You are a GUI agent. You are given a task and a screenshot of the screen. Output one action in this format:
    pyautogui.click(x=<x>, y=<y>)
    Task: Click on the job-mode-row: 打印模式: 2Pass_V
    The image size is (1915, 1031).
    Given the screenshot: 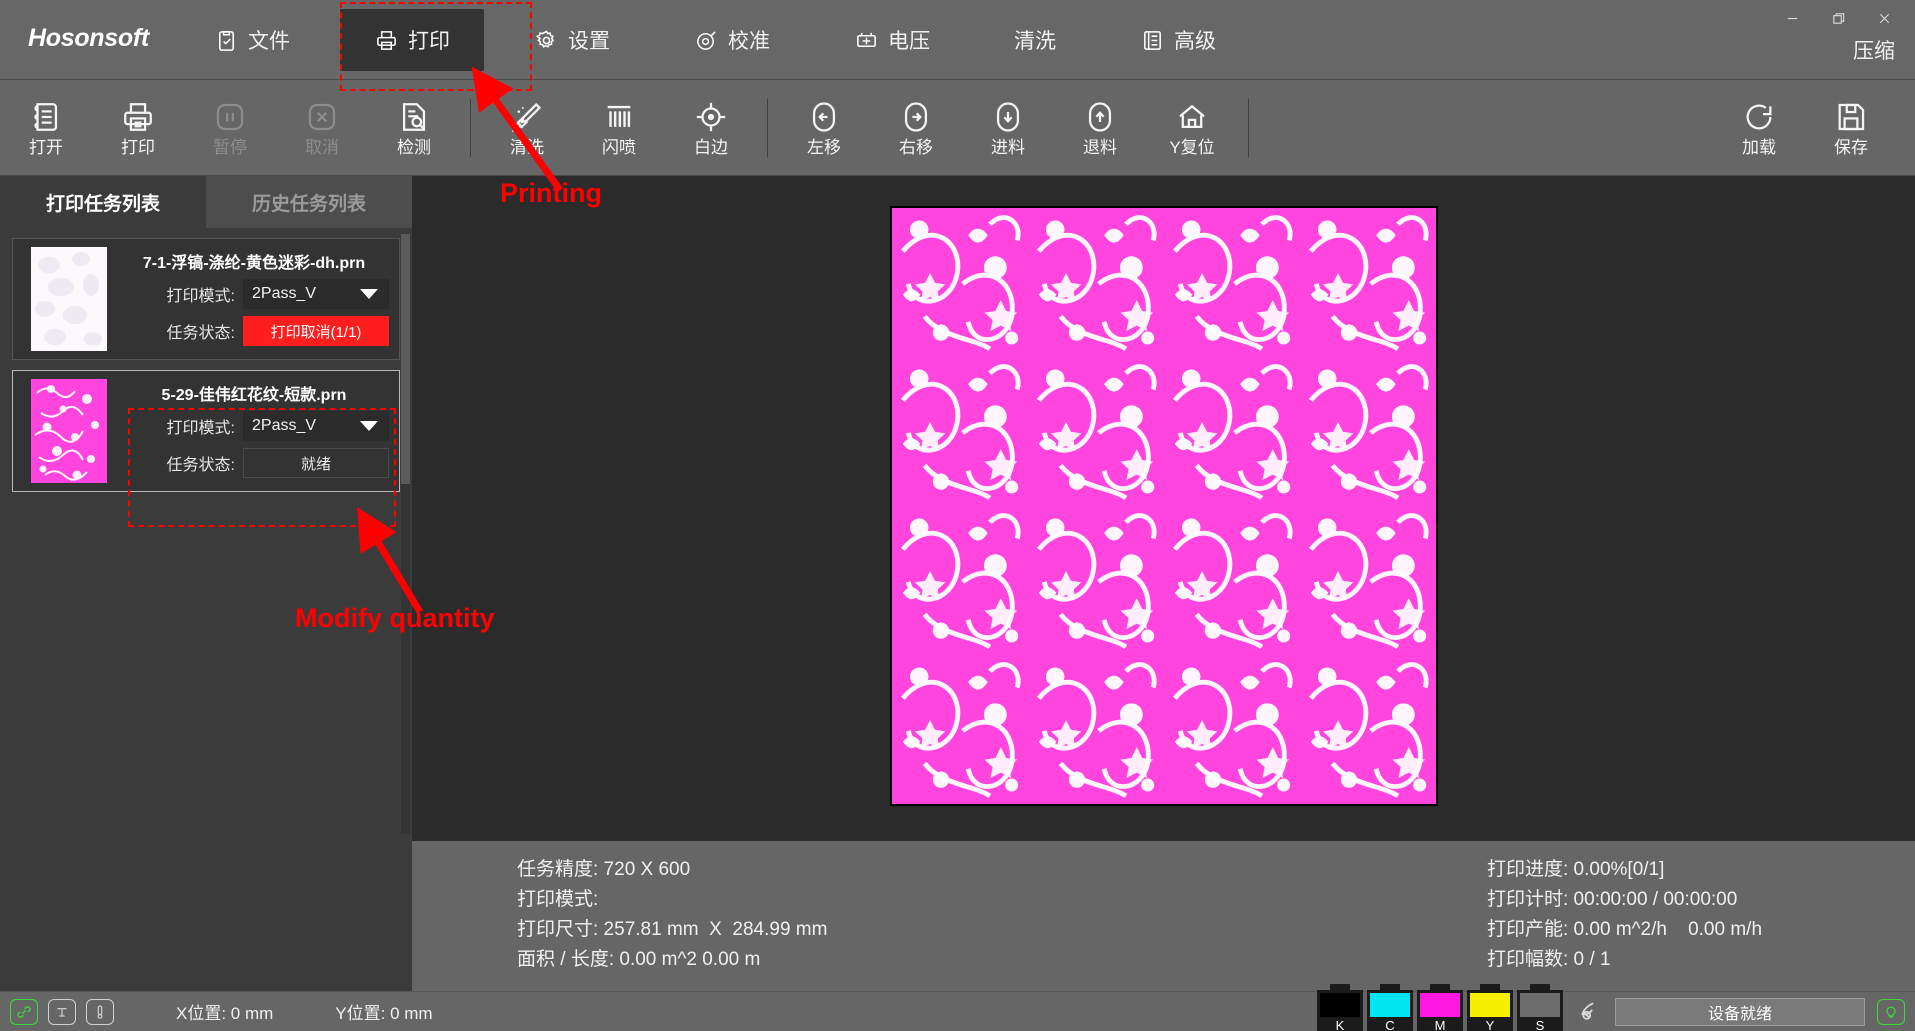 What is the action you would take?
    pyautogui.click(x=254, y=294)
    